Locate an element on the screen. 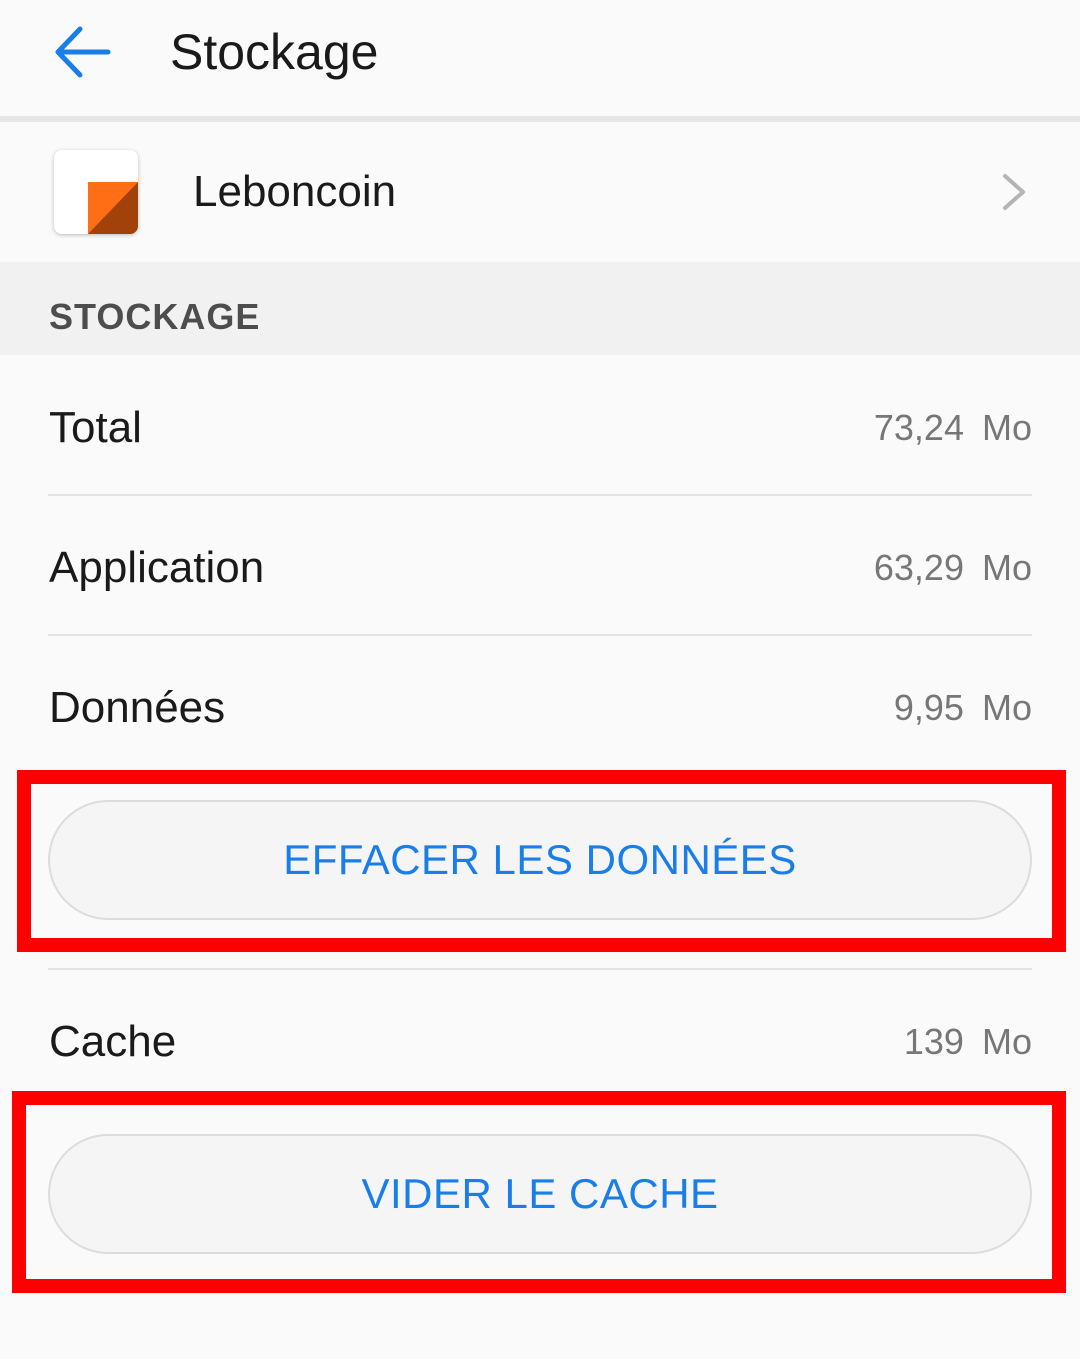 Image resolution: width=1080 pixels, height=1359 pixels. section-header-label: STOCKAGE is located at coordinates (155, 316).